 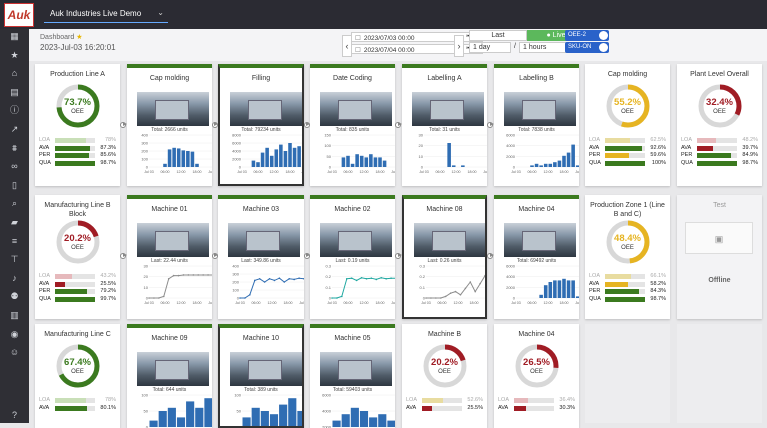 What do you see at coordinates (625, 291) in the screenshot?
I see `metric-bar` at bounding box center [625, 291].